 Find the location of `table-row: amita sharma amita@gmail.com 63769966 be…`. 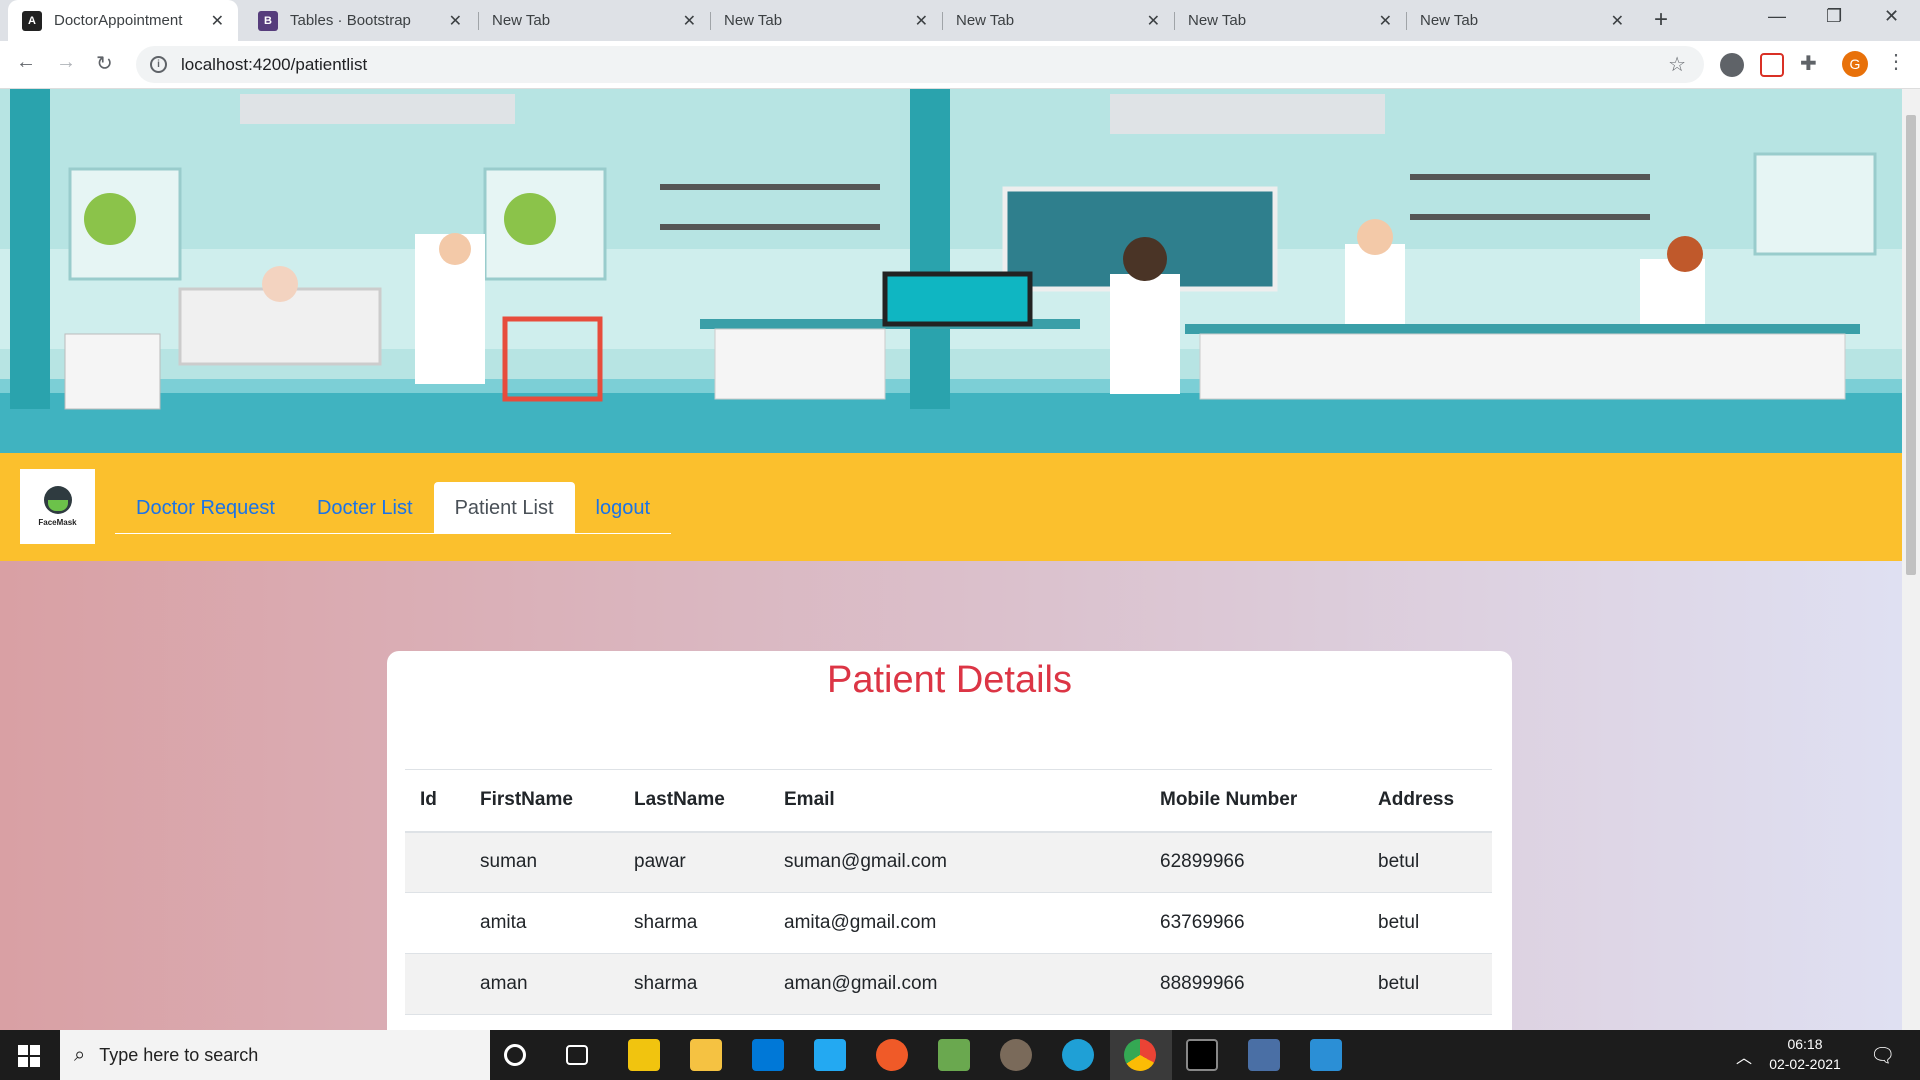

table-row: amita sharma amita@gmail.com 63769966 be… is located at coordinates (948, 923).